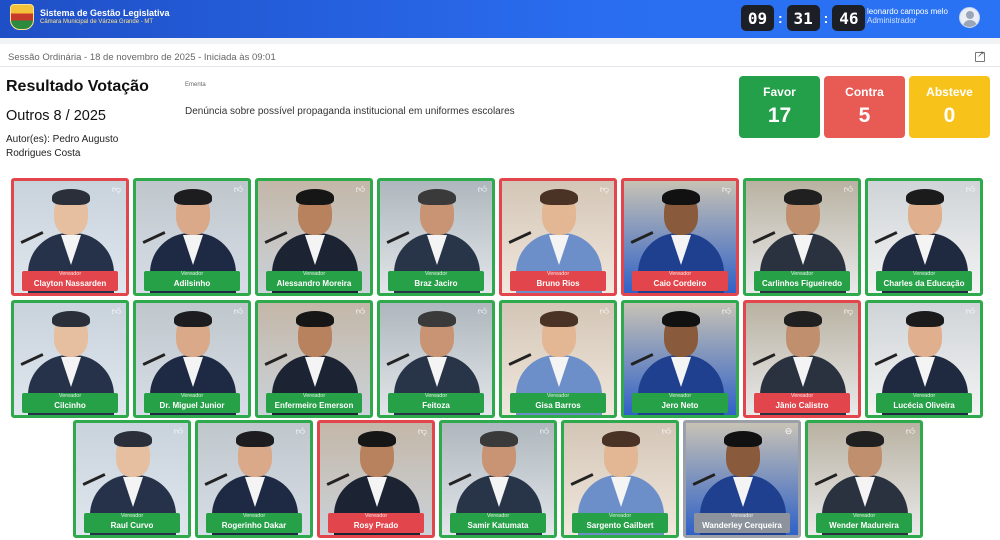 The image size is (1000, 540). I want to click on councilor-nameplate: Vereador Clayton Nassarden, so click(70, 281).